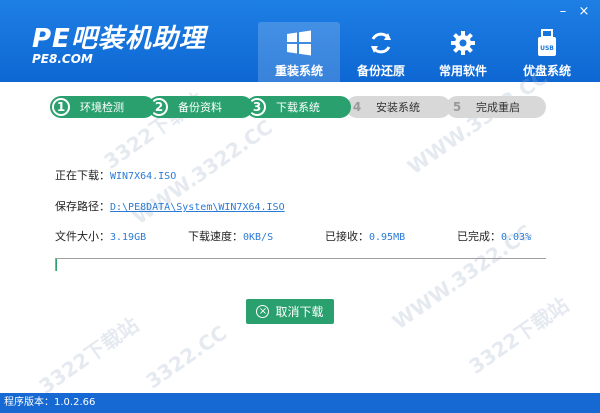 The height and width of the screenshot is (413, 600). Describe the element at coordinates (300, 403) in the screenshot. I see `status-bar: 程序版本：1.0.2.66` at that location.